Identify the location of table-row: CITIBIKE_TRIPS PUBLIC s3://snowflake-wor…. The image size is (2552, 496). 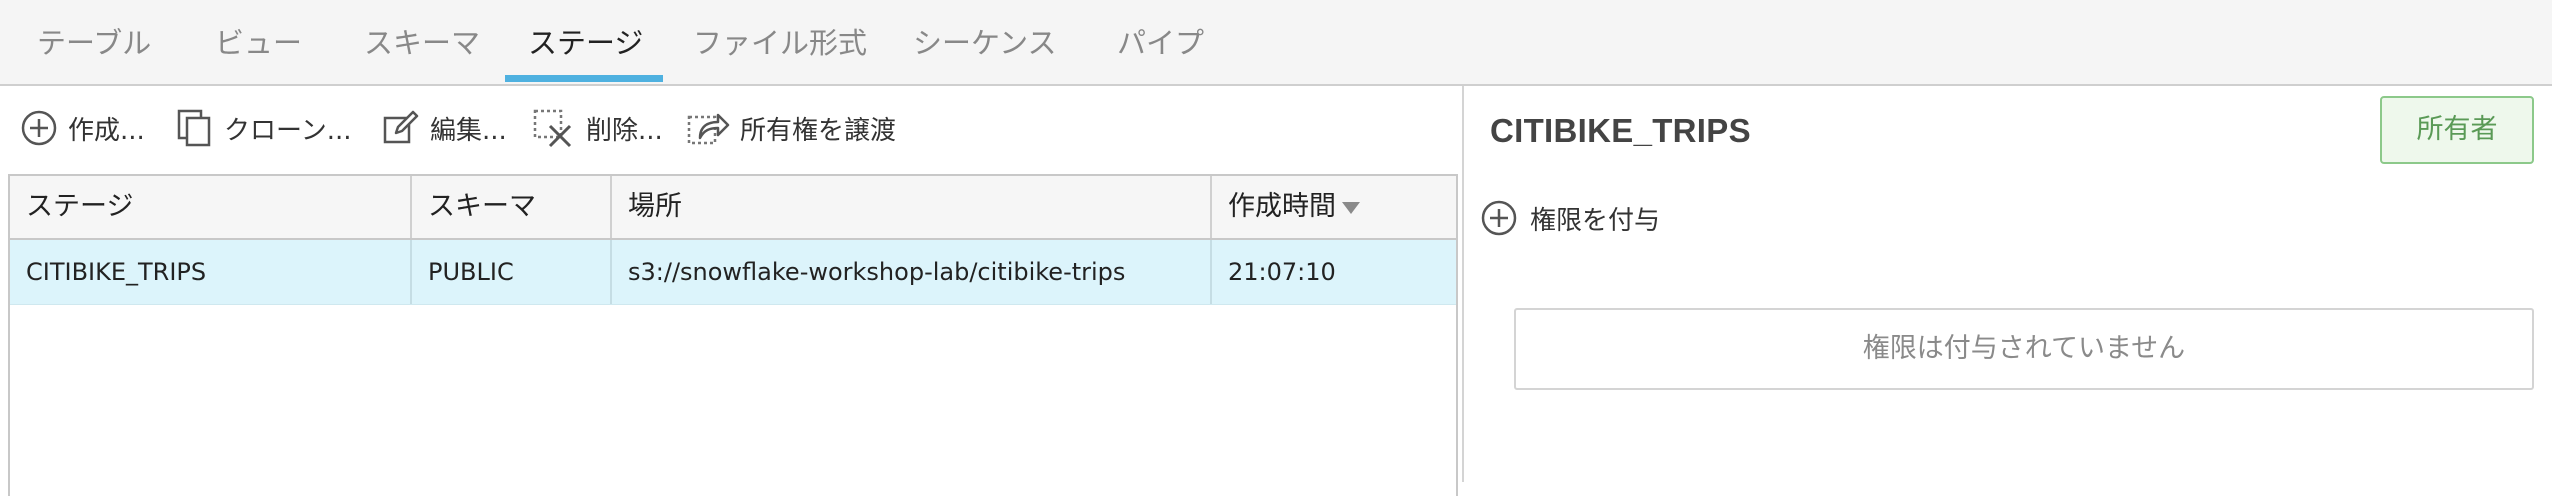
(733, 272).